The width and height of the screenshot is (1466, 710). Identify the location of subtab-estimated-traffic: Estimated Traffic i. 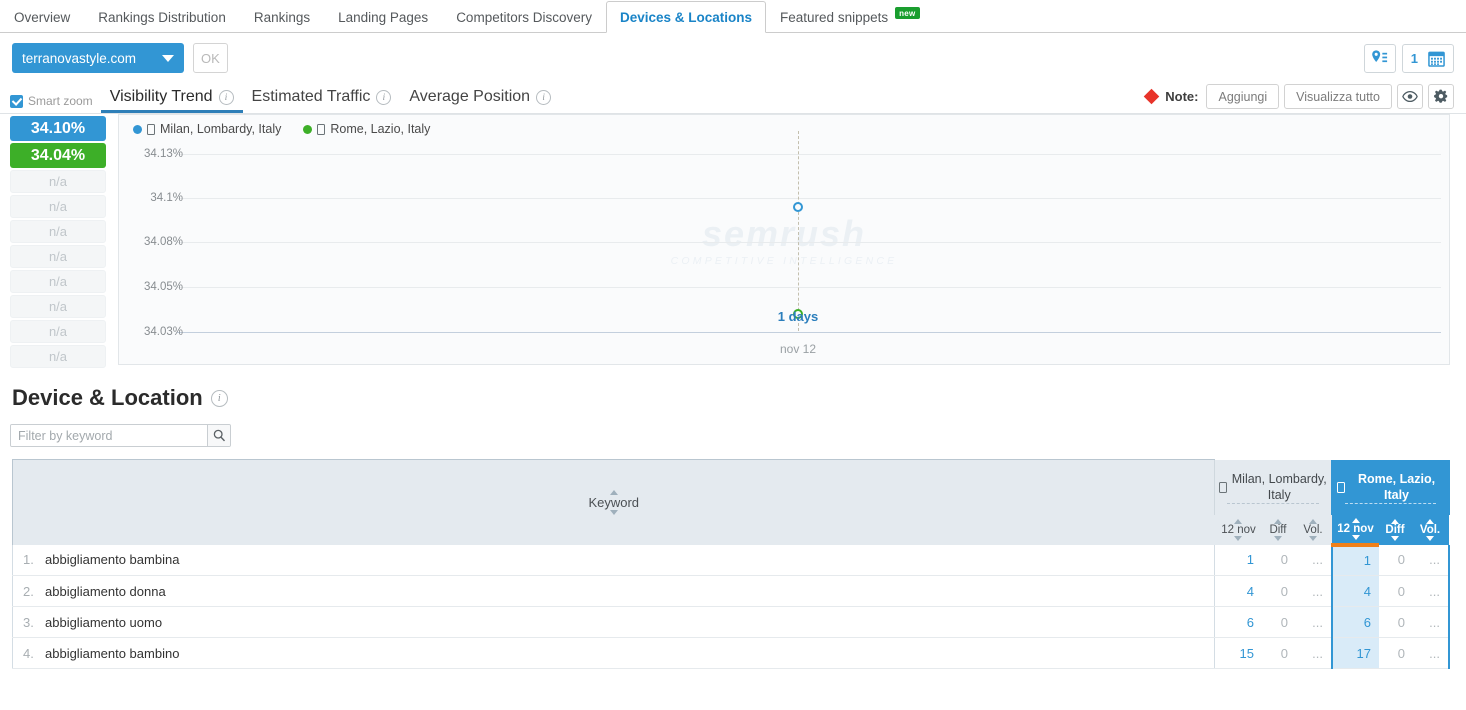
(322, 100).